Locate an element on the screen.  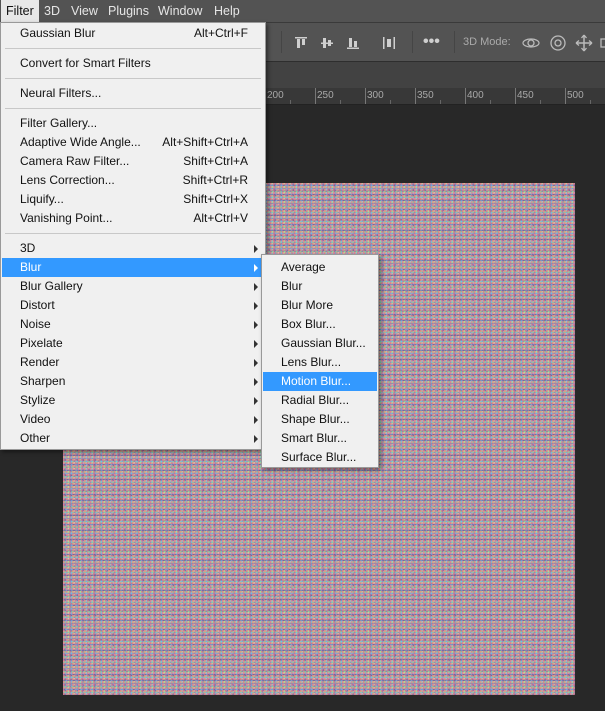
menu-item-vanishing-point: Vanishing Point... Alt+Ctrl+V is located at coordinates (133, 218).